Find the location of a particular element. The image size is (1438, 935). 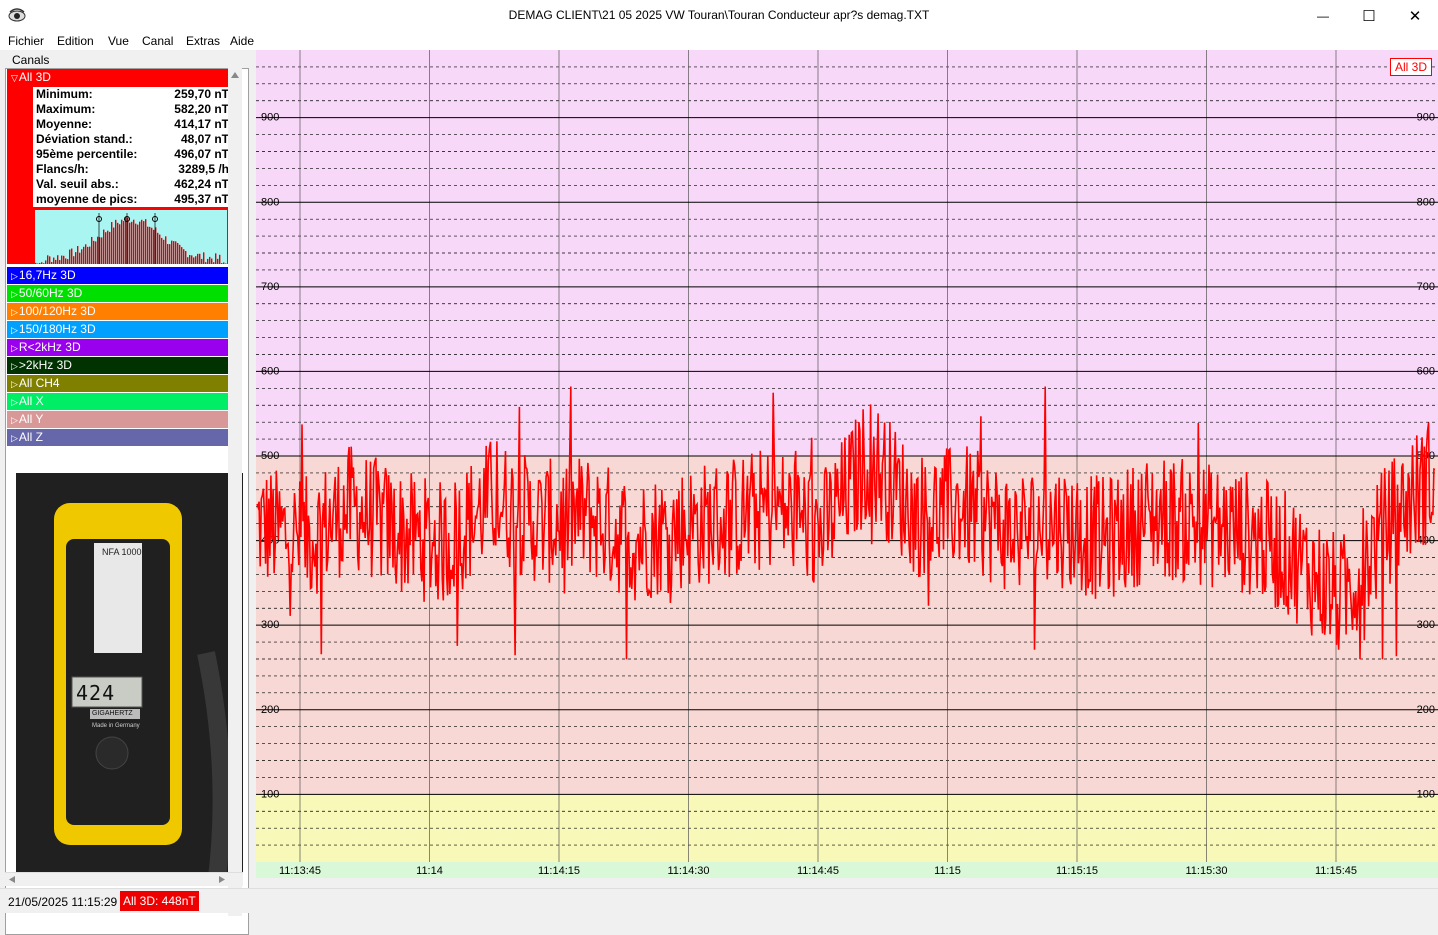

meter-made-in: Made in Germany is located at coordinates (116, 726).